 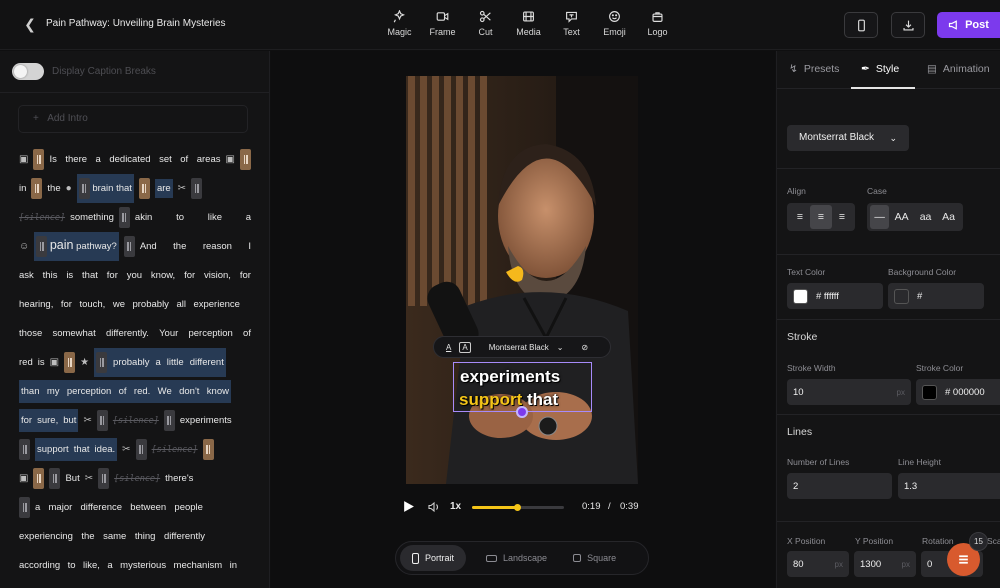 I want to click on word: sure,, so click(x=47, y=420).